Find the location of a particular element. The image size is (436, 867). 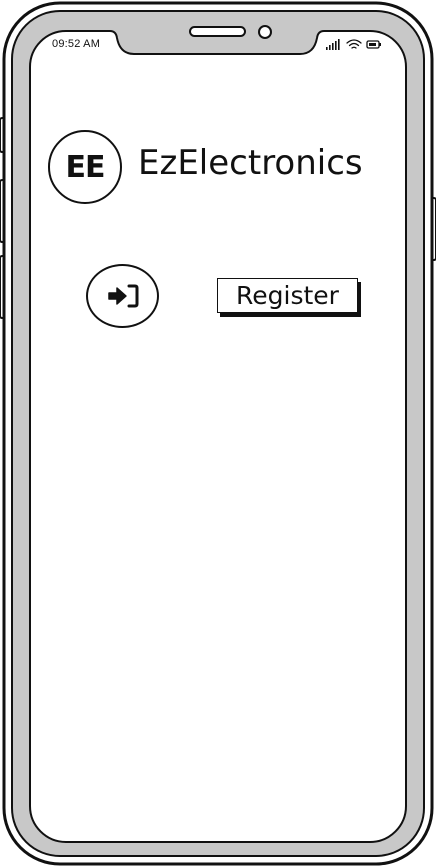

battery-icon is located at coordinates (373, 44).